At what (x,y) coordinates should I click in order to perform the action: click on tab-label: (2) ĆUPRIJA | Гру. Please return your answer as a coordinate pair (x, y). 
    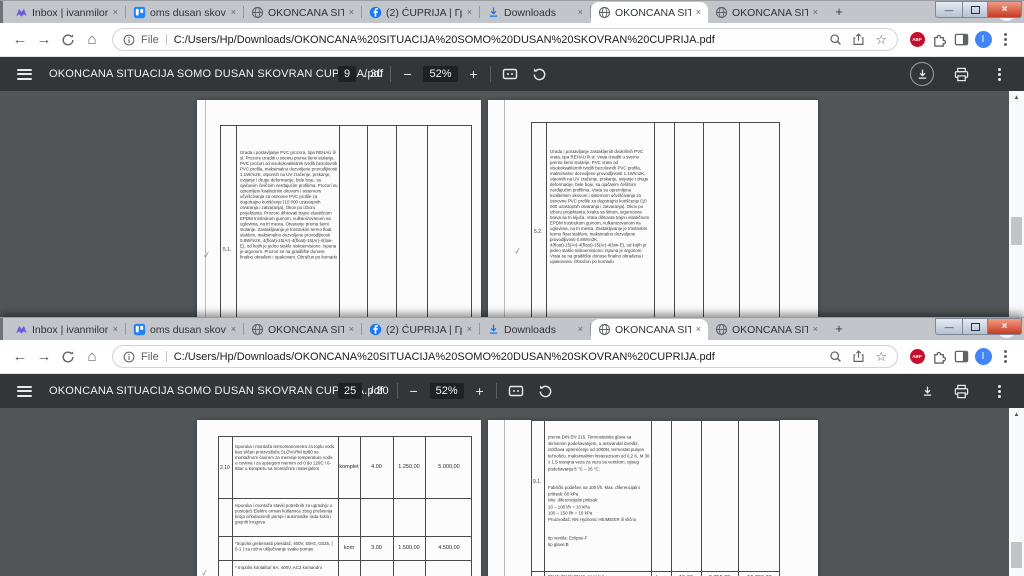
    Looking at the image, I should click on (424, 12).